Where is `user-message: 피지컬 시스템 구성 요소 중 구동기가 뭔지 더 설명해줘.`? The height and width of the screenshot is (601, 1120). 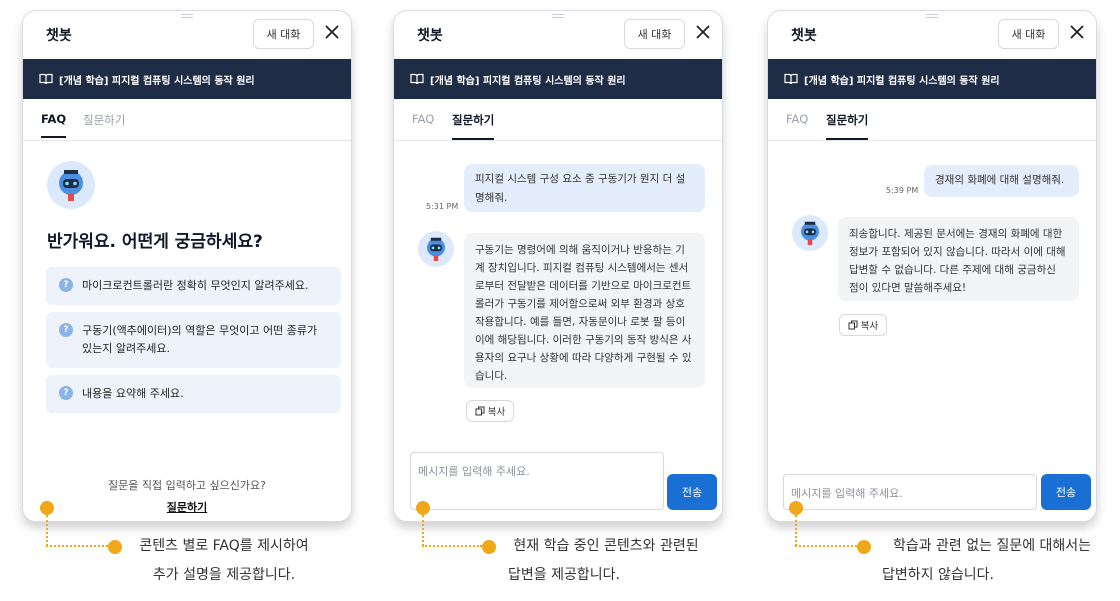
user-message: 피지컬 시스템 구성 요소 중 구동기가 뭔지 더 설명해줘. is located at coordinates (584, 188).